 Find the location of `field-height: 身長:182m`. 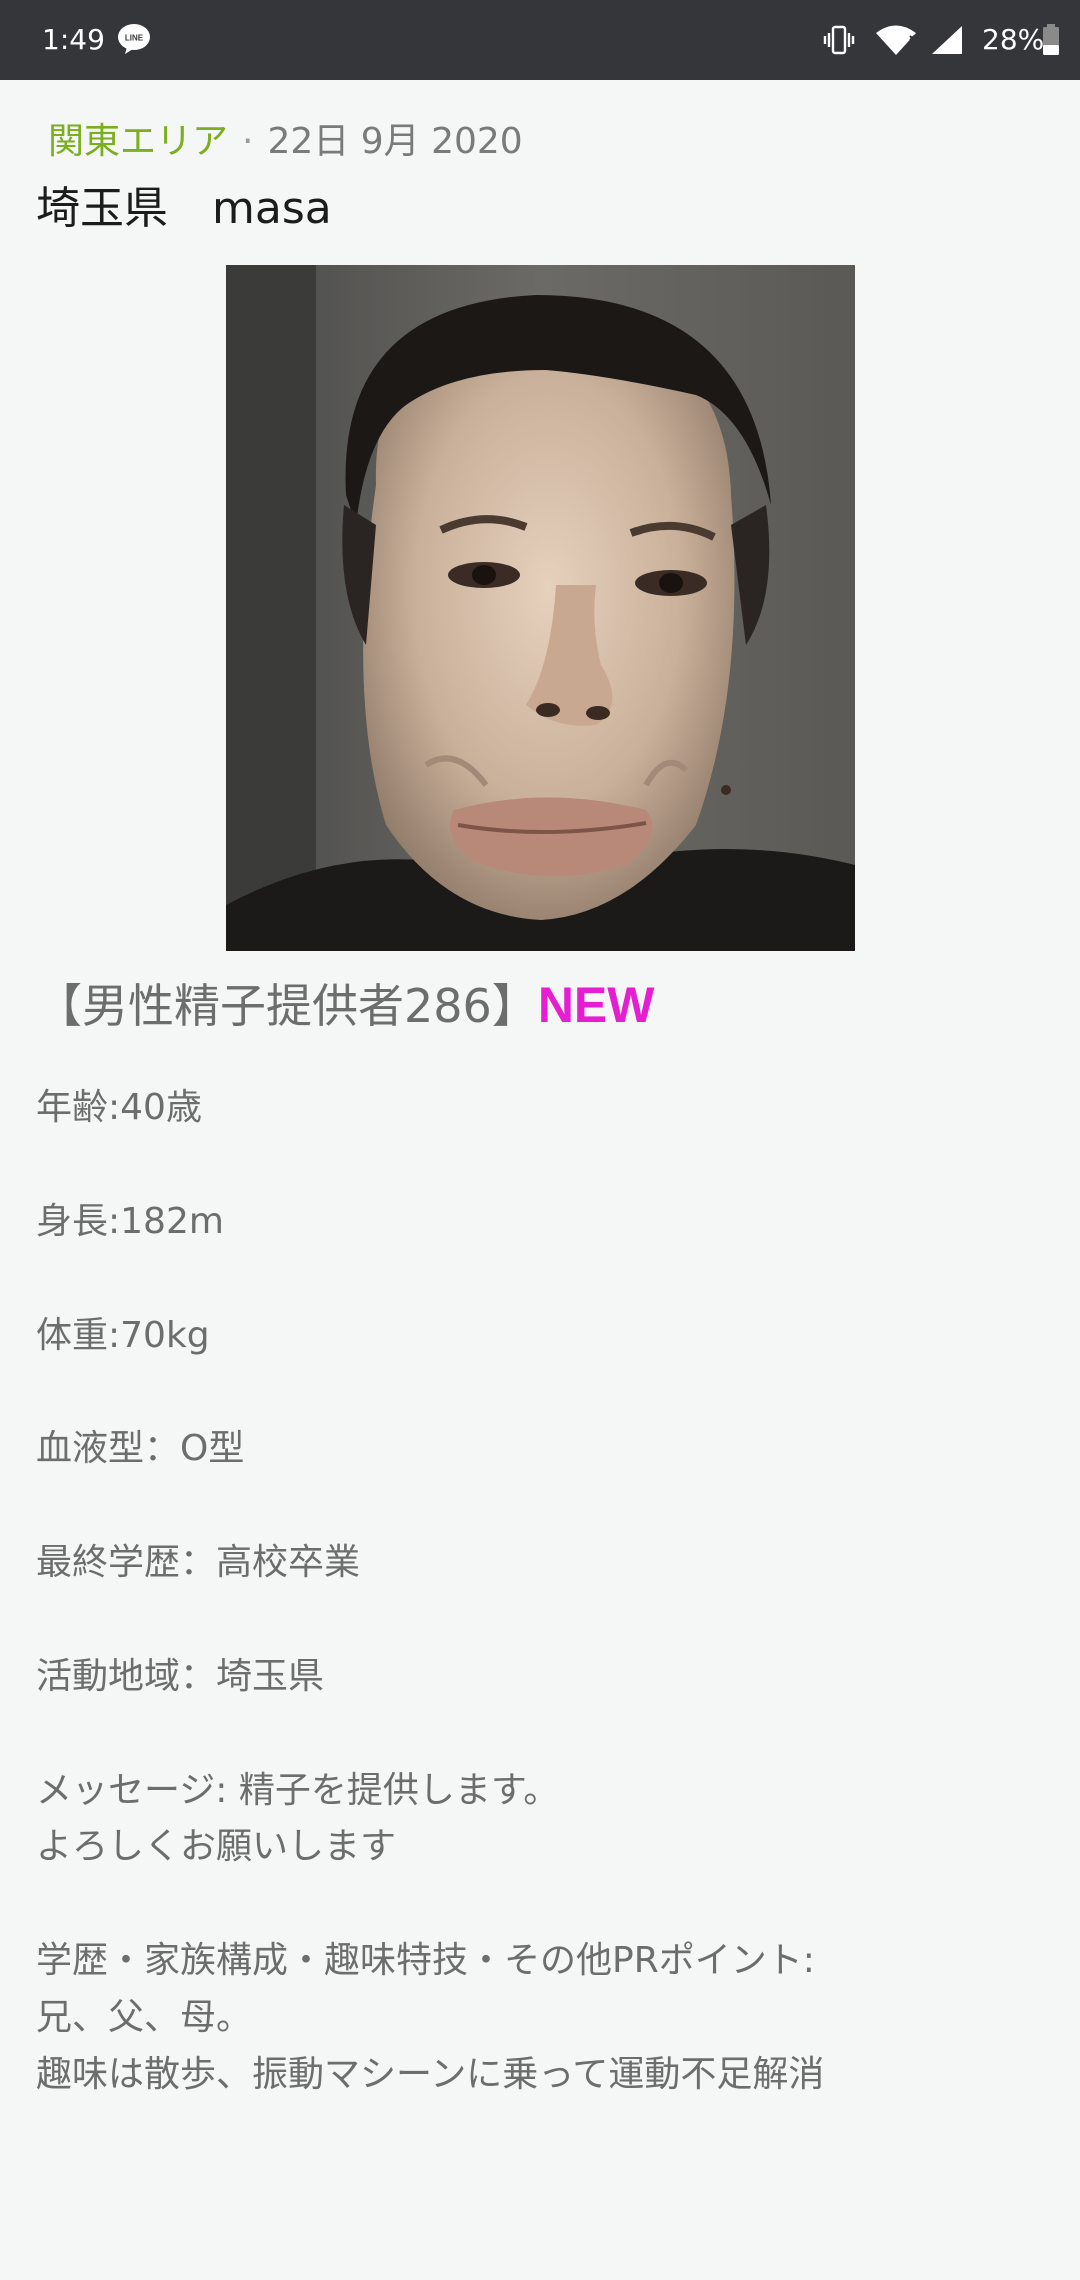

field-height: 身長:182m is located at coordinates (130, 1221).